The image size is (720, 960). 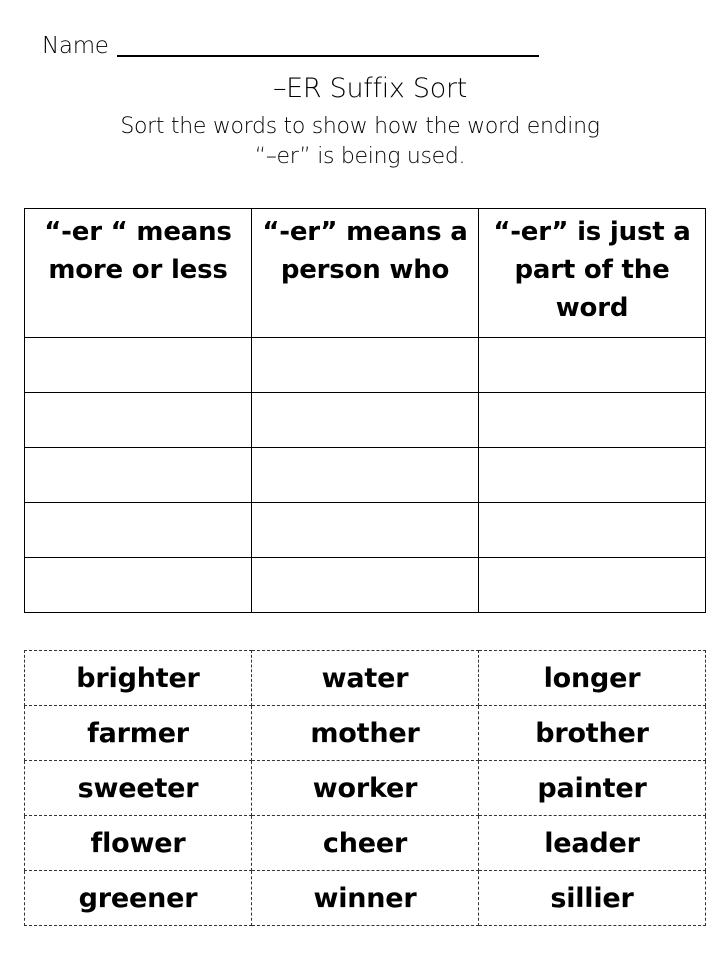 What do you see at coordinates (138, 898) in the screenshot?
I see `word-card: greener` at bounding box center [138, 898].